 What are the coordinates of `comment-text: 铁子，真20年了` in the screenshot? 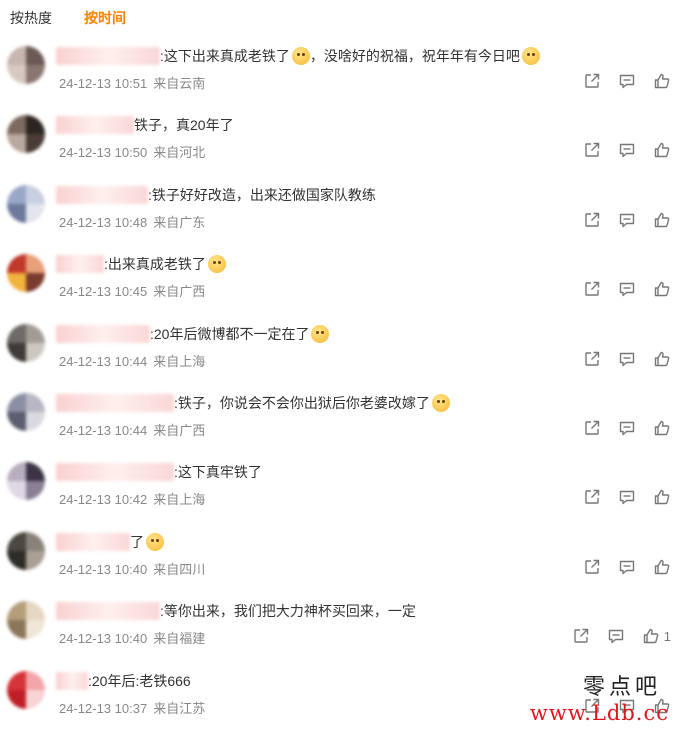 It's located at (184, 125).